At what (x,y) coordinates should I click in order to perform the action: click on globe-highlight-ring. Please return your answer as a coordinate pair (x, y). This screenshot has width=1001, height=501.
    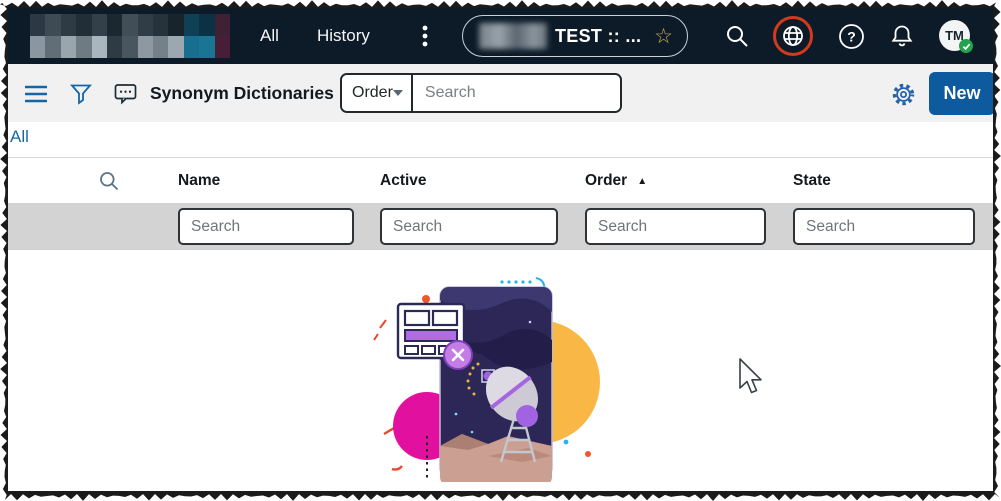
    Looking at the image, I should click on (793, 36).